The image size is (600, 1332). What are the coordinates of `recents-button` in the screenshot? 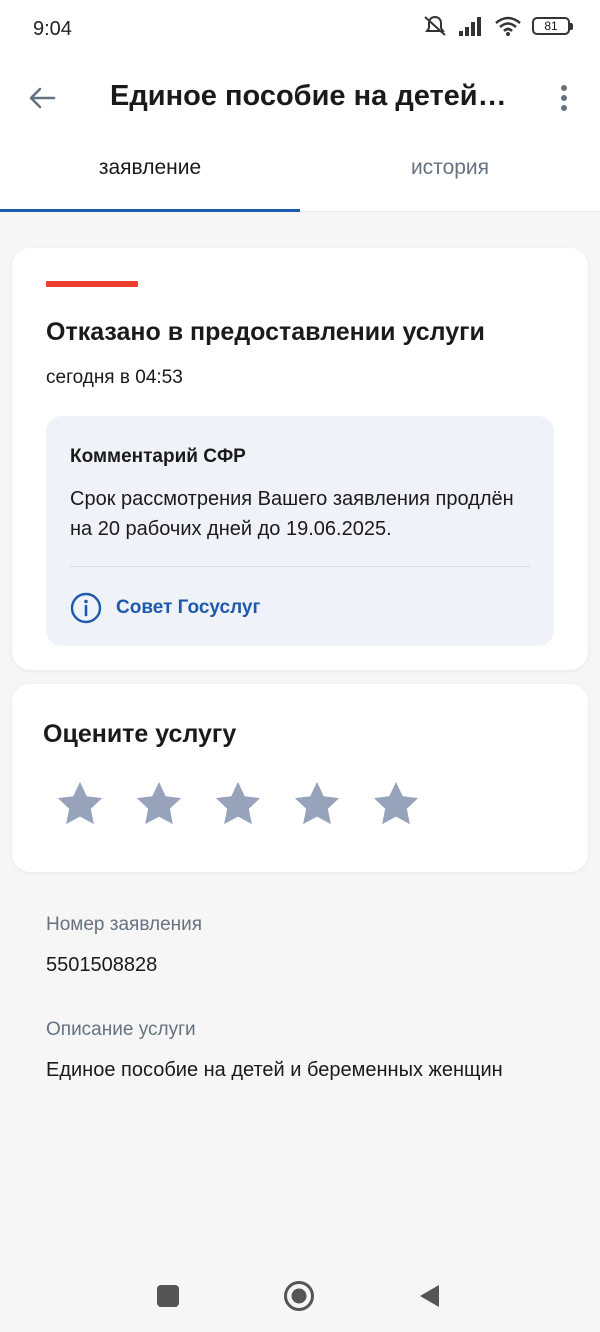 It's located at (168, 1296).